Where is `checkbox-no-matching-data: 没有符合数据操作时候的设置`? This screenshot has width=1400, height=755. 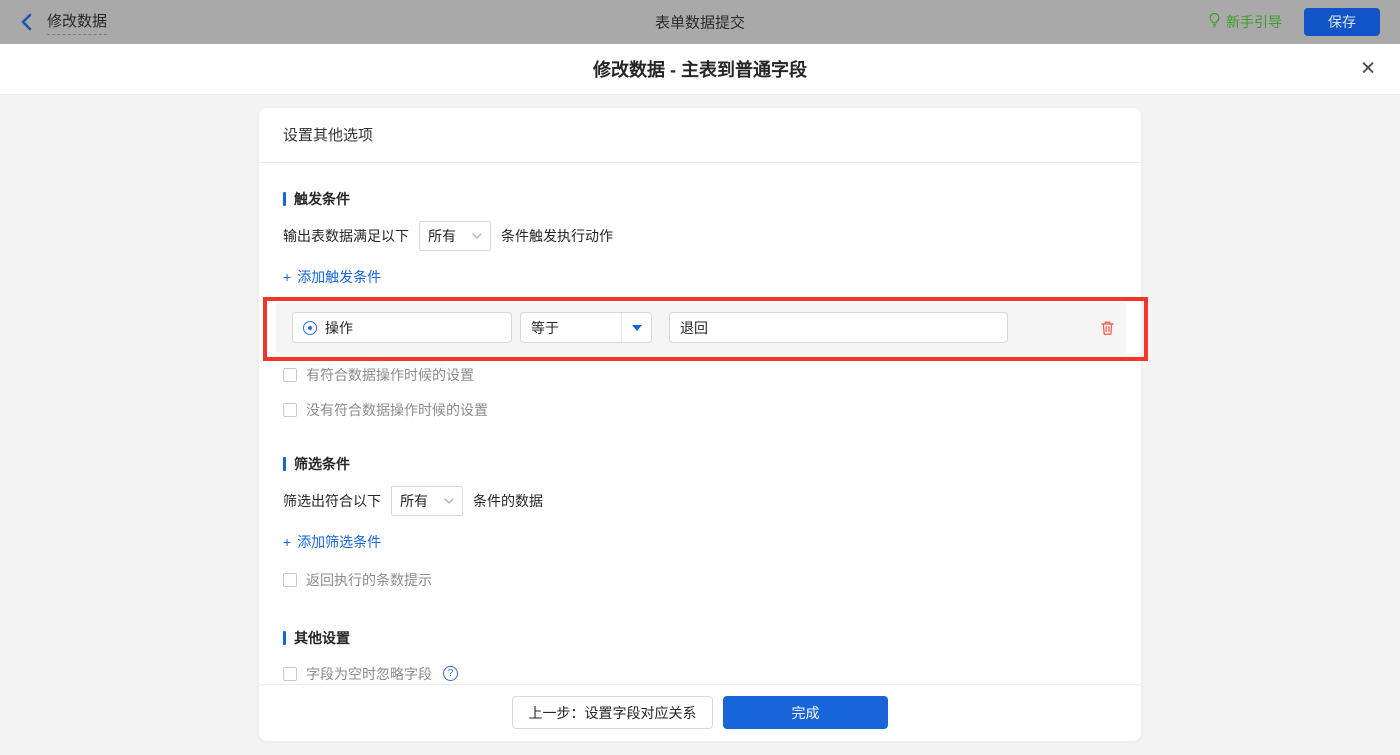 checkbox-no-matching-data: 没有符合数据操作时候的设置 is located at coordinates (385, 410).